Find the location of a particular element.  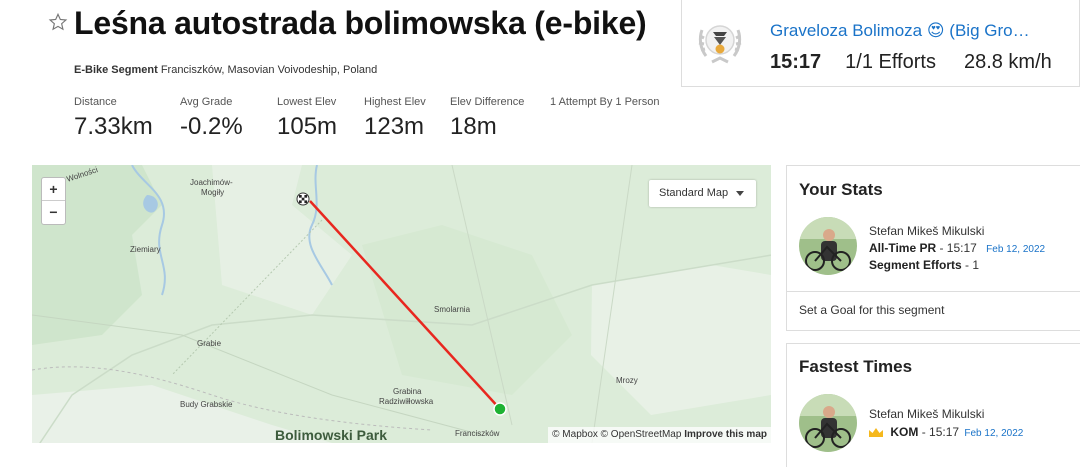

zoom-in-button: + is located at coordinates (53, 189).